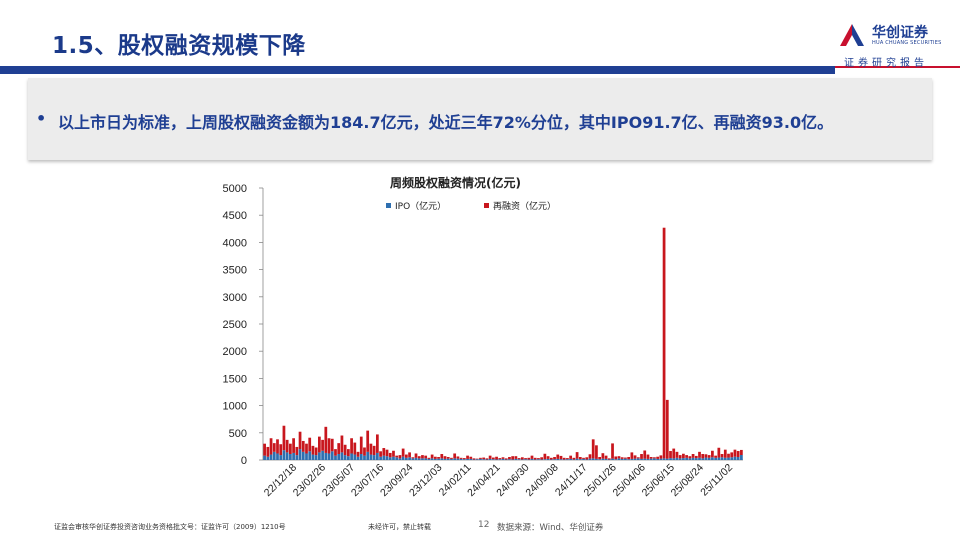  What do you see at coordinates (235, 243) in the screenshot?
I see `y-tick-label: 4000` at bounding box center [235, 243].